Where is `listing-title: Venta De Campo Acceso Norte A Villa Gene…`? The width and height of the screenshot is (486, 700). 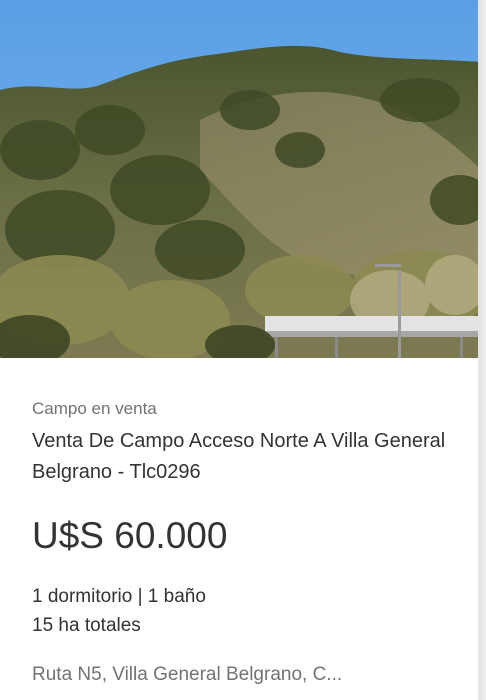
listing-title: Venta De Campo Acceso Norte A Villa Gene… is located at coordinates (242, 457).